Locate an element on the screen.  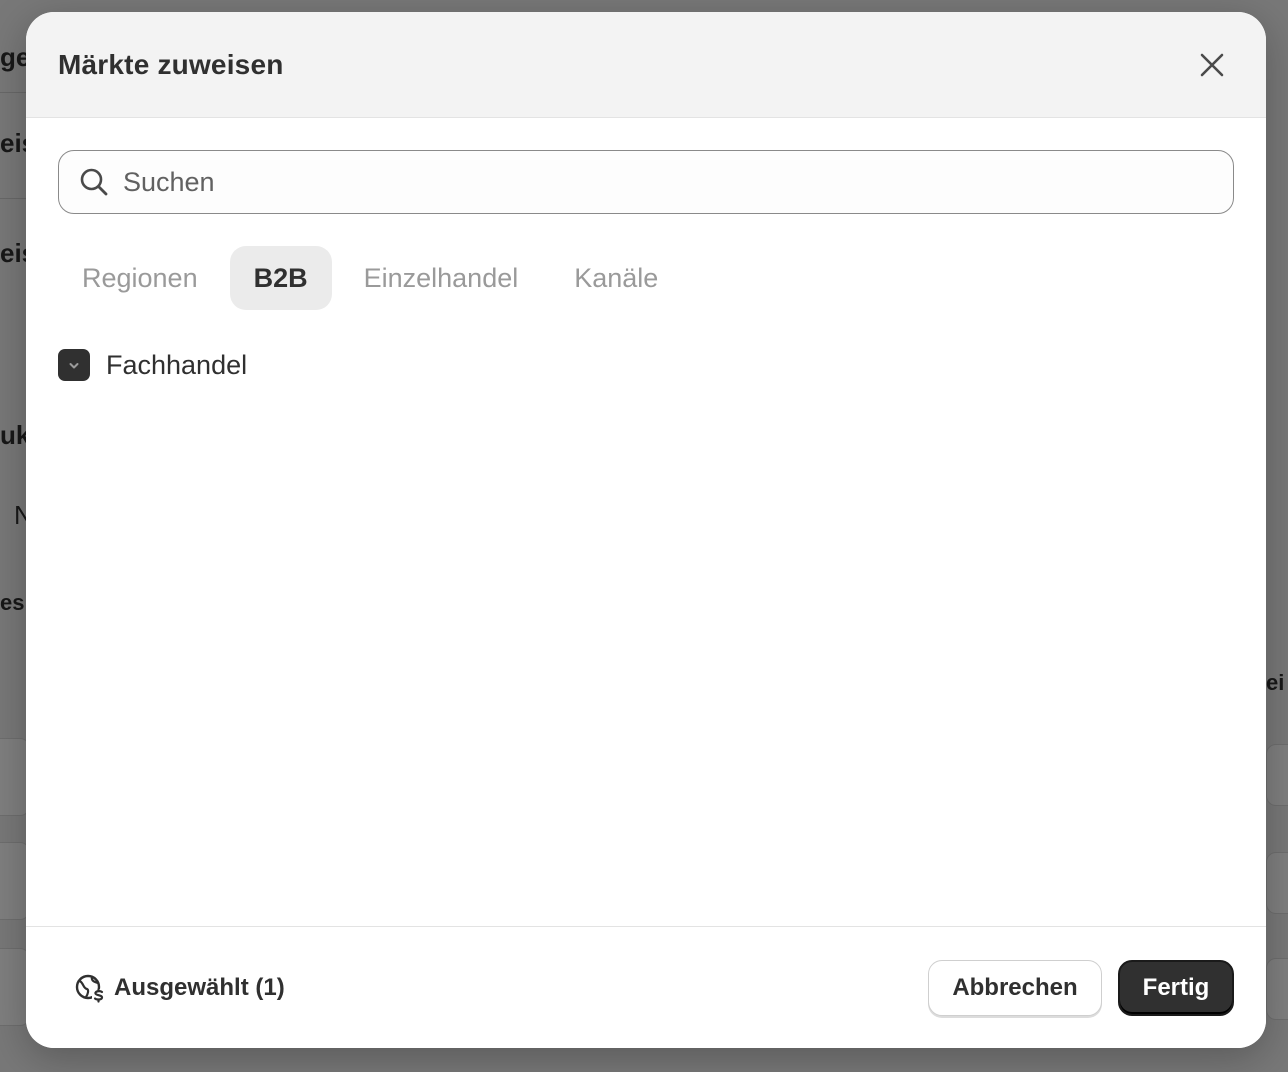
close-icon is located at coordinates (1212, 64).